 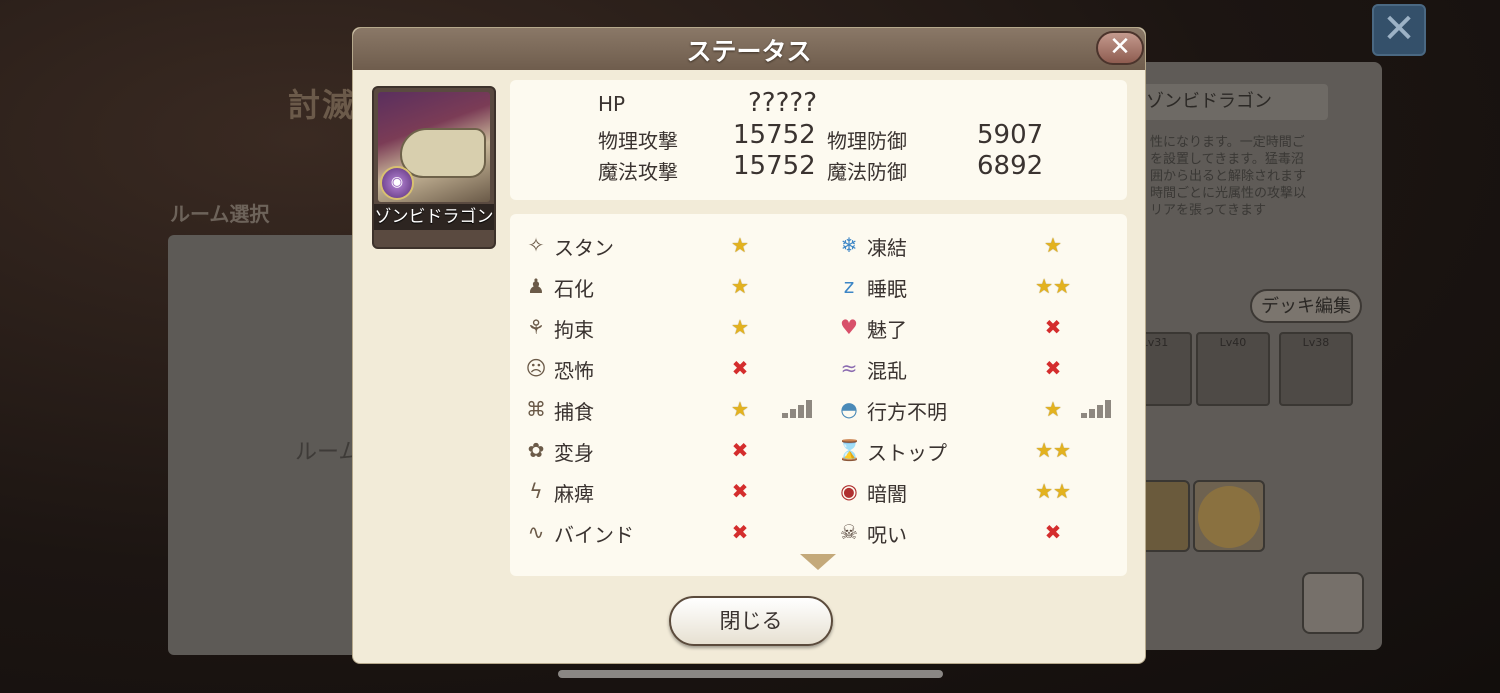 What do you see at coordinates (536, 532) in the screenshot?
I see `bind-icon: ∿` at bounding box center [536, 532].